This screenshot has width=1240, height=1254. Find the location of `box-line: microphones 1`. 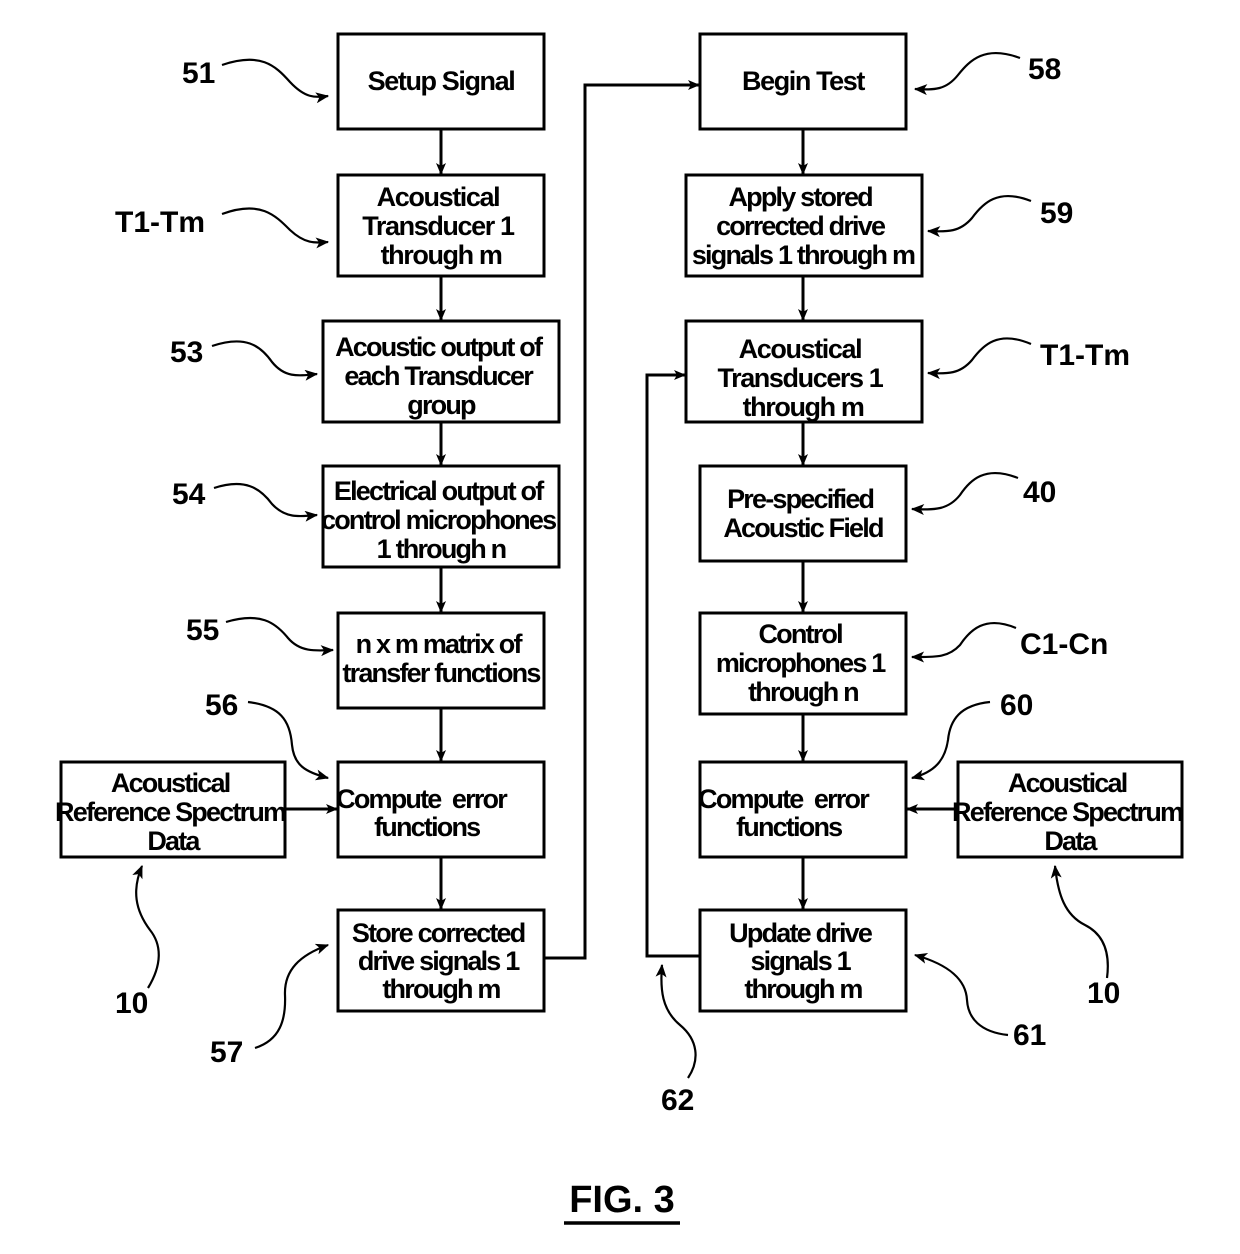

box-line: microphones 1 is located at coordinates (801, 663).